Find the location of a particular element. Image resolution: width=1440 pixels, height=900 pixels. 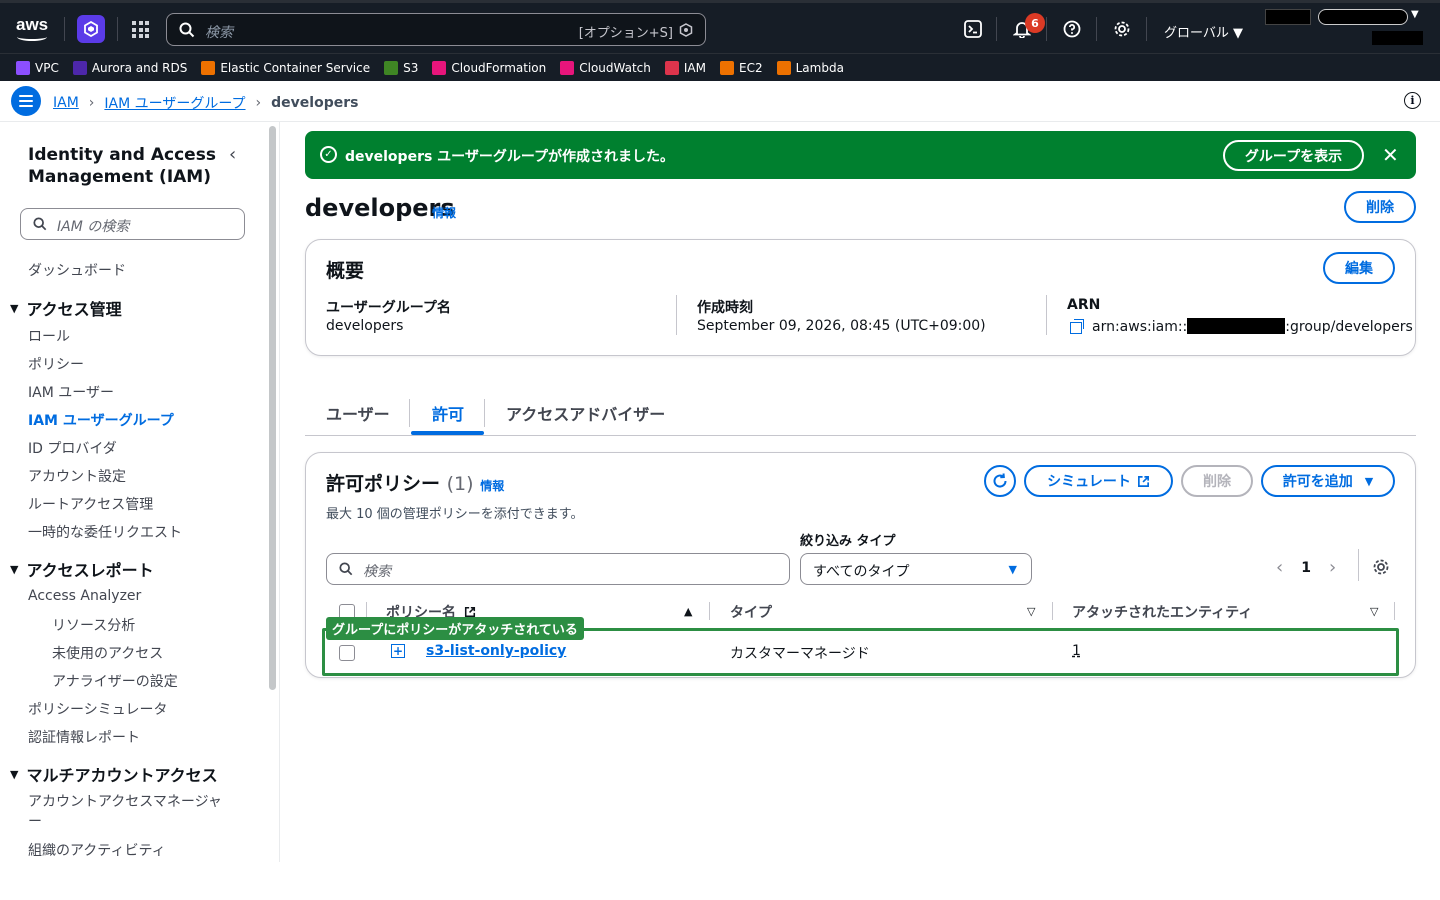

chevron-down-icon: ▼ is located at coordinates (1415, 14).